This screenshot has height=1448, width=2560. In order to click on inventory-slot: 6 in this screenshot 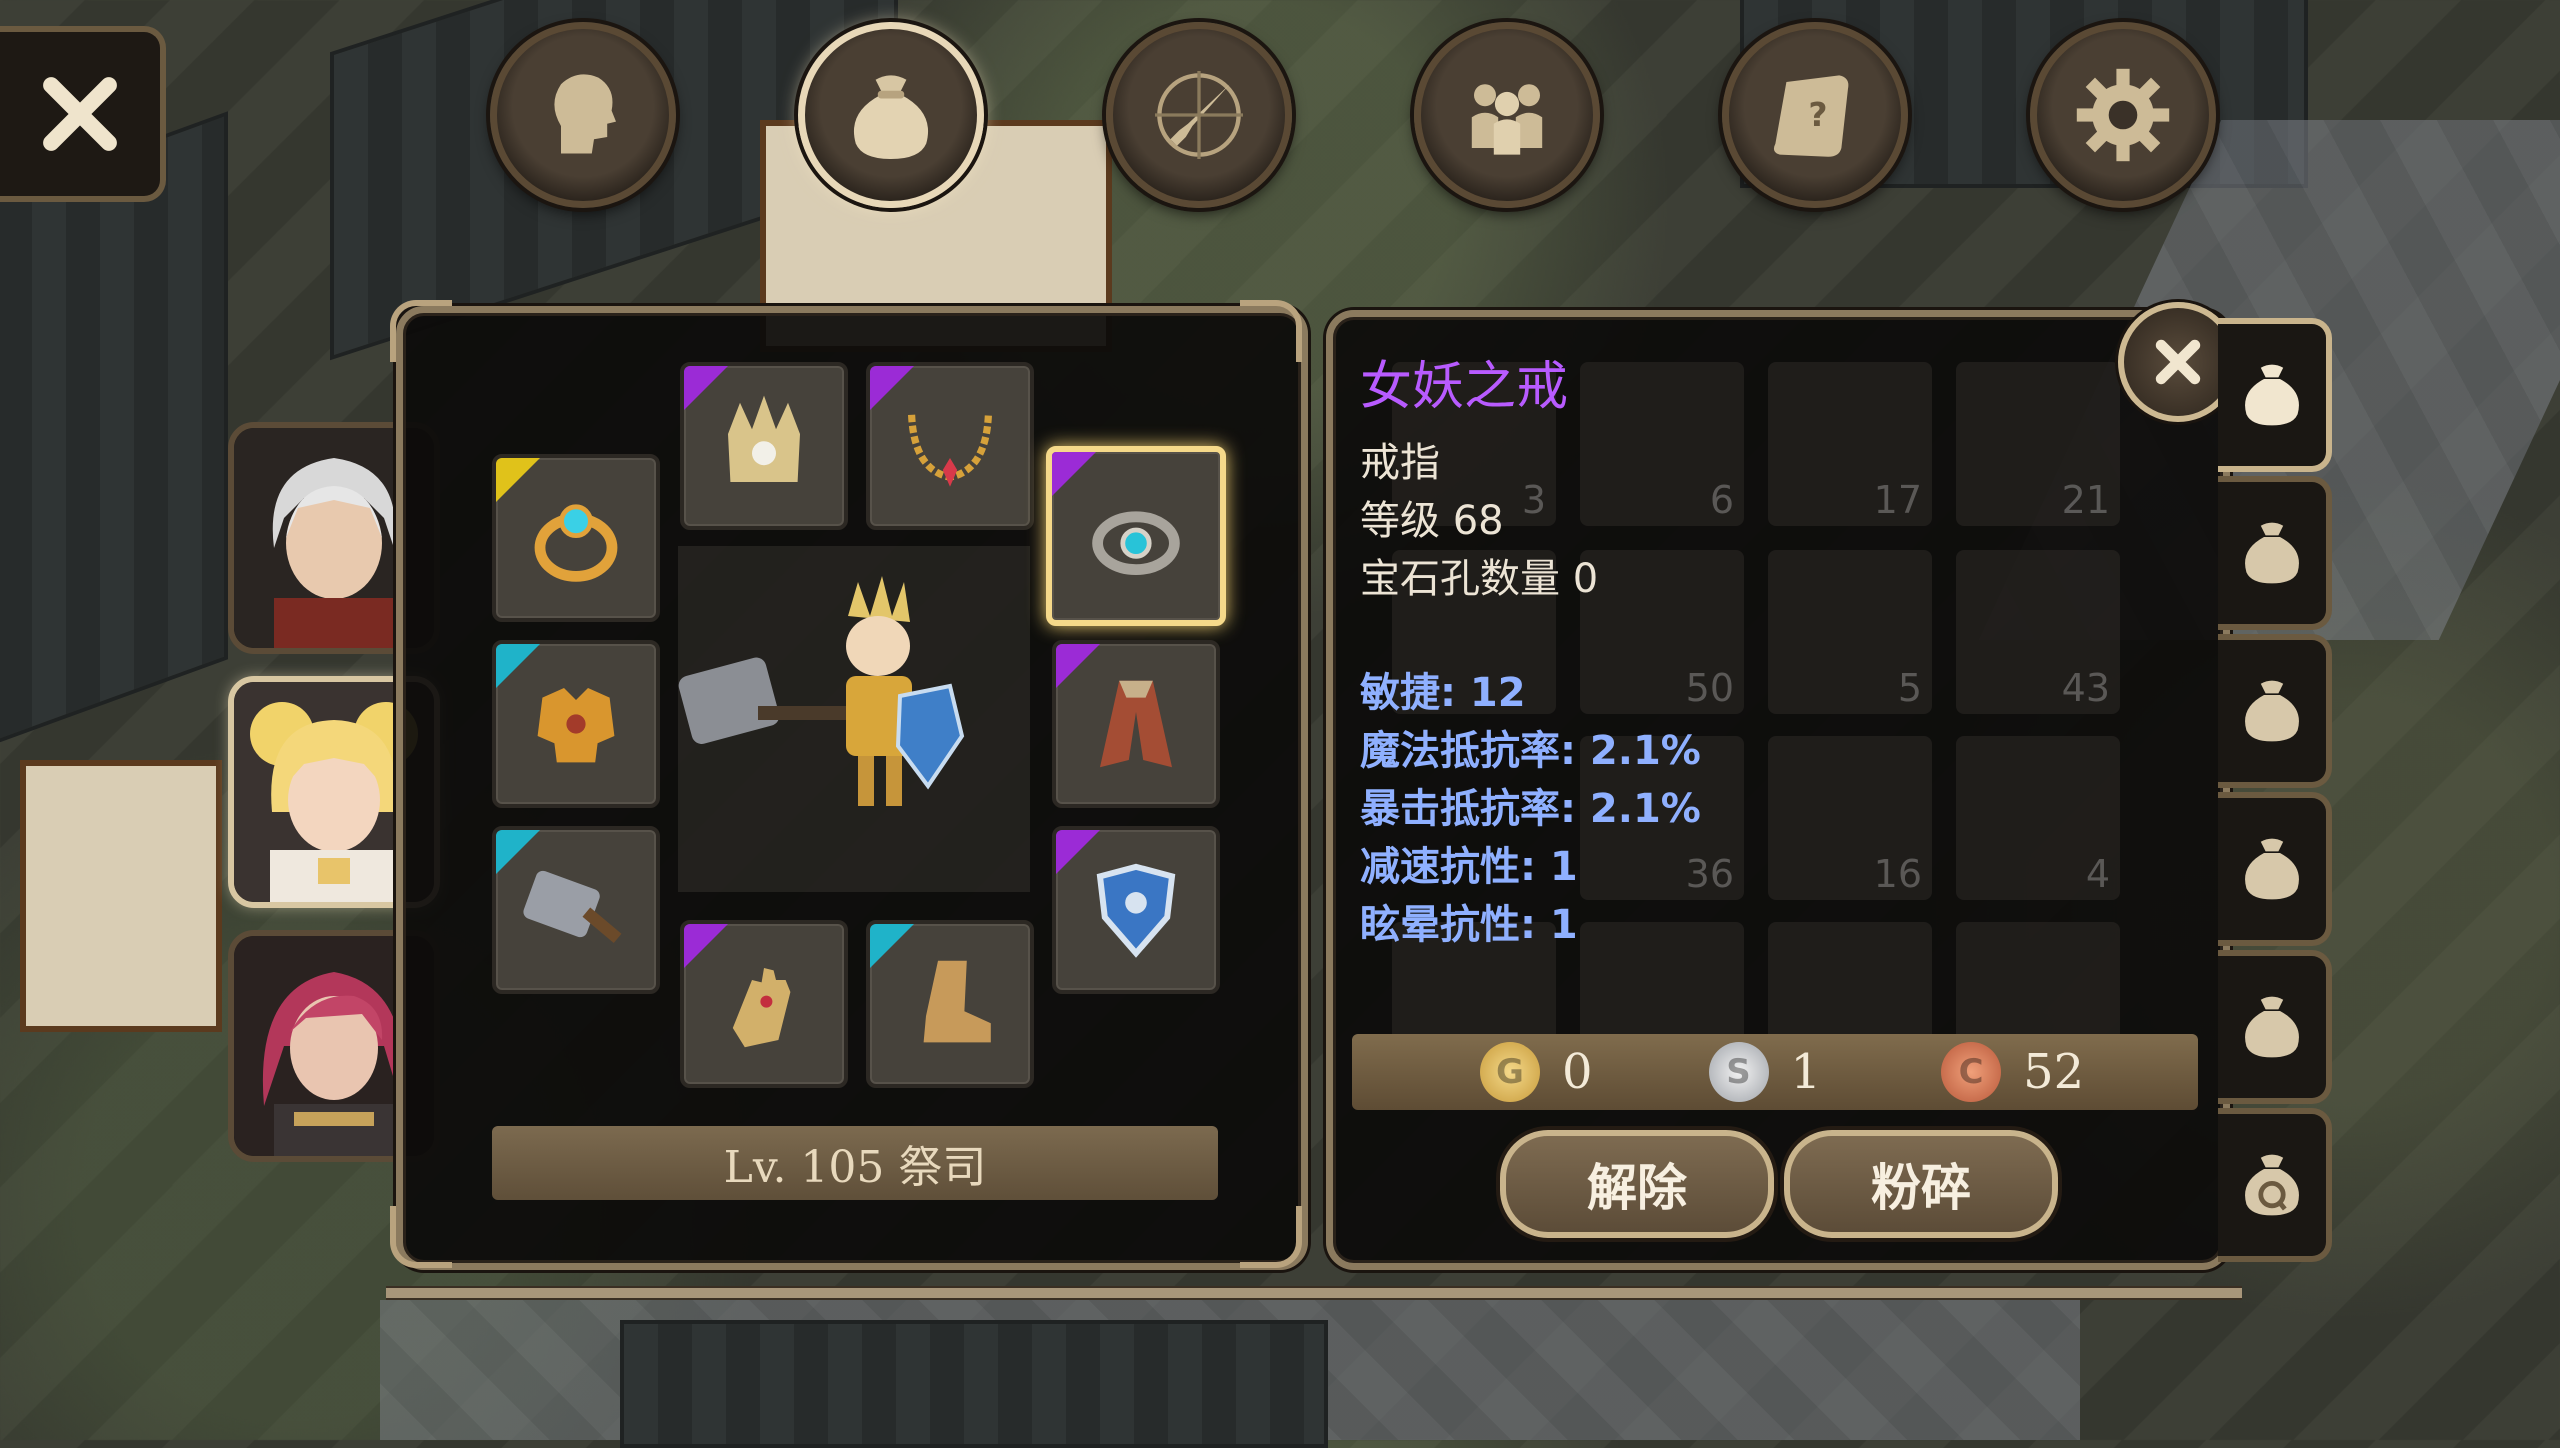, I will do `click(1662, 444)`.